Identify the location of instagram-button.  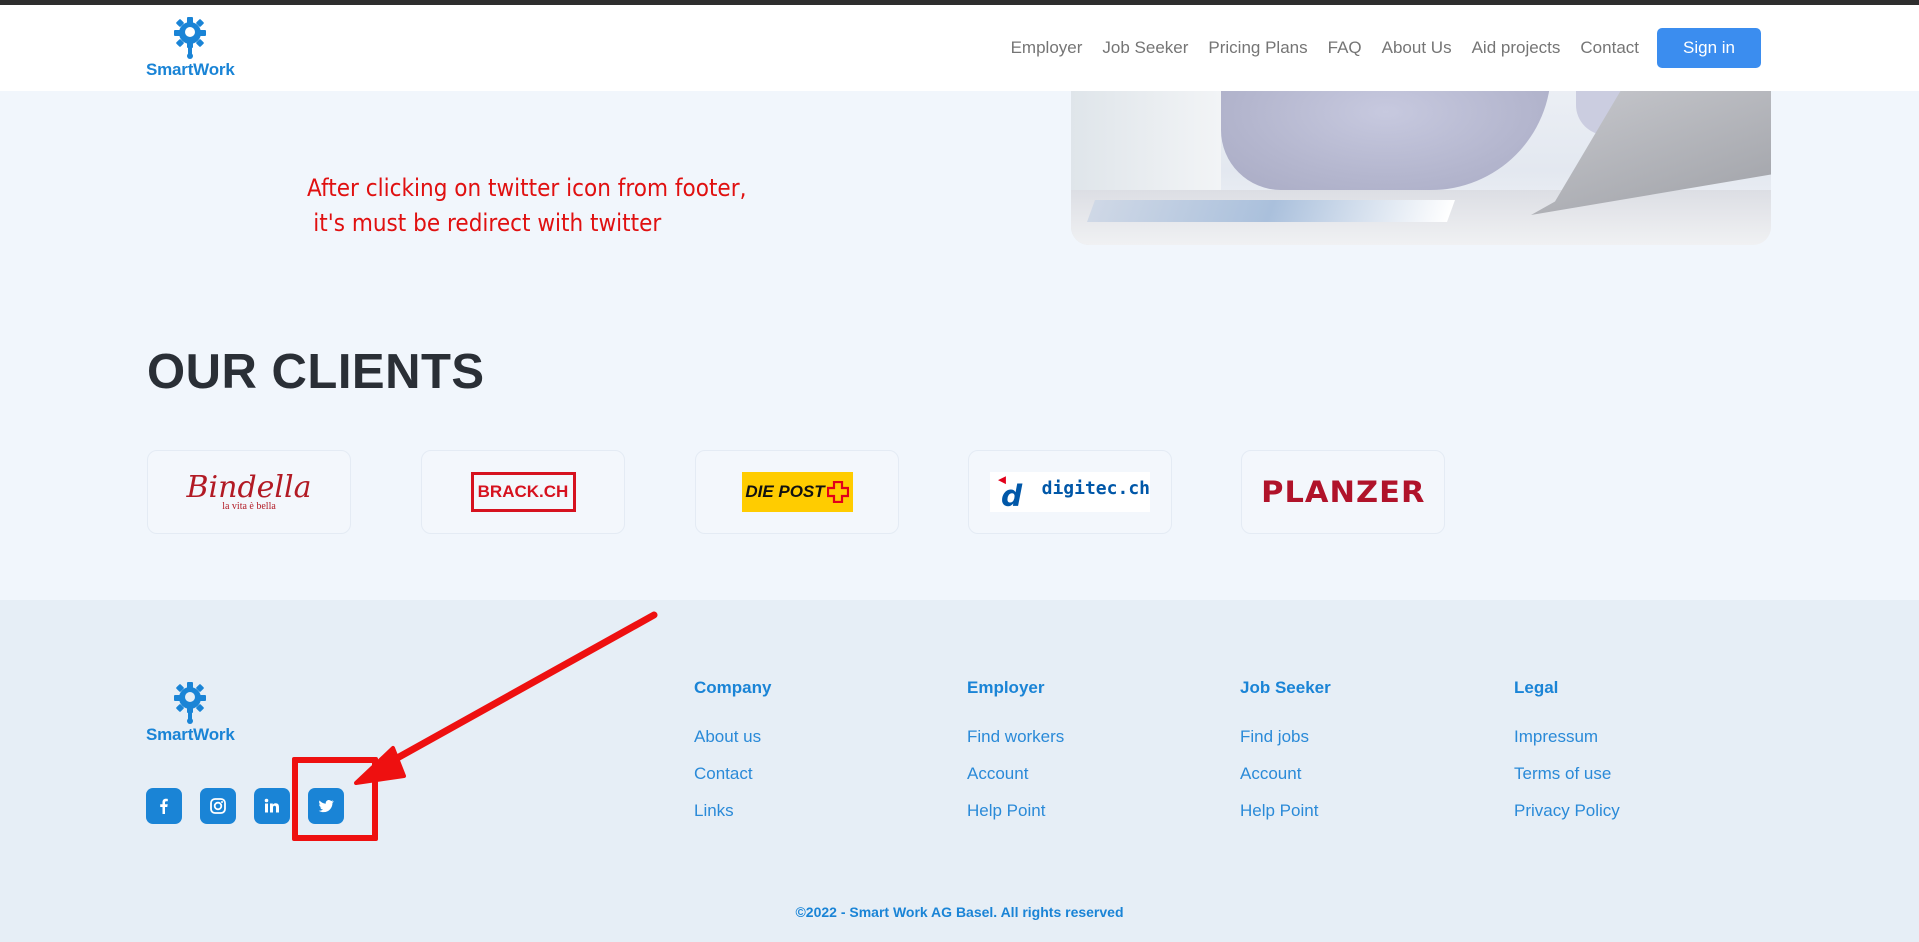
(218, 806).